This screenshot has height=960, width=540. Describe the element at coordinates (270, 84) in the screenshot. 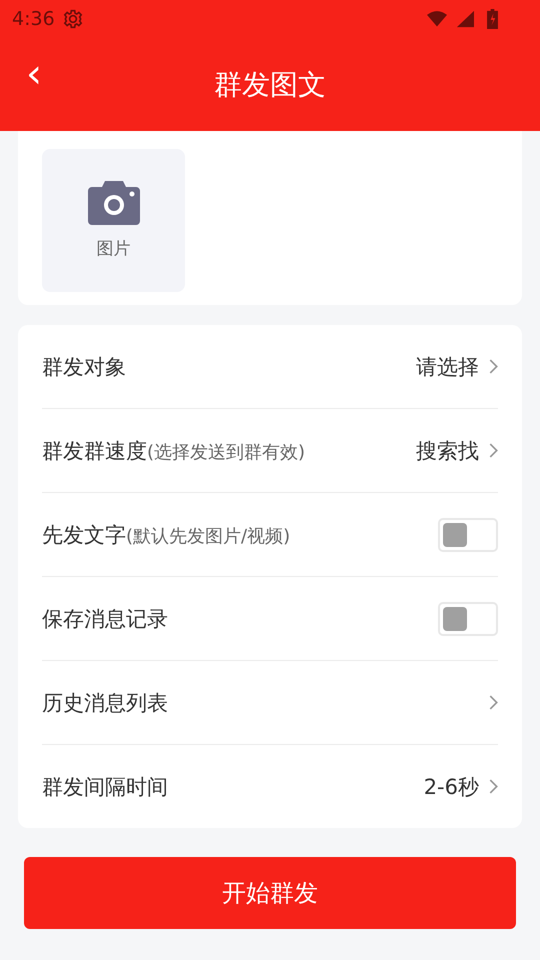

I see `page-title: 群发图文` at that location.